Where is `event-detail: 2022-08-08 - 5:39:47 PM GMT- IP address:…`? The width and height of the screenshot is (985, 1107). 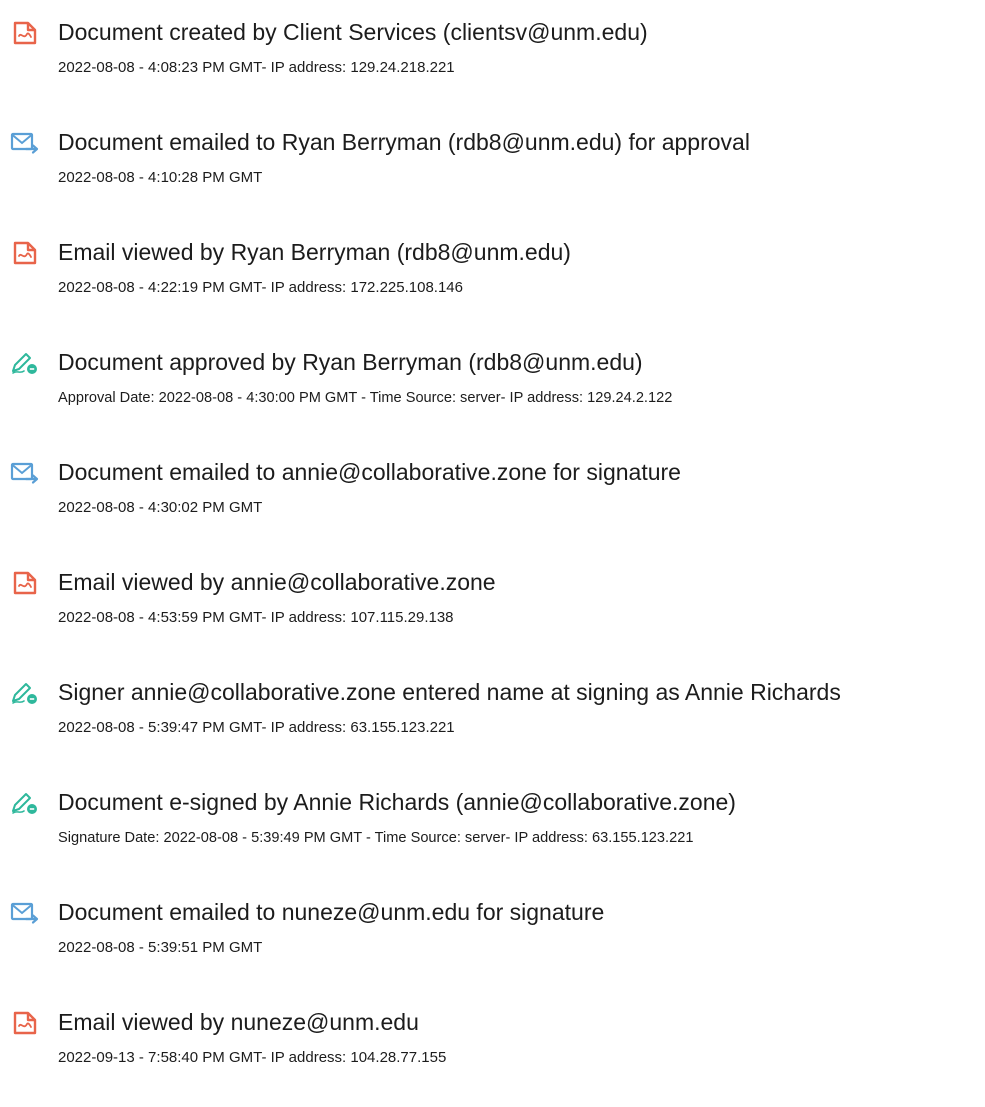
event-detail: 2022-08-08 - 5:39:47 PM GMT- IP address:… is located at coordinates (256, 727).